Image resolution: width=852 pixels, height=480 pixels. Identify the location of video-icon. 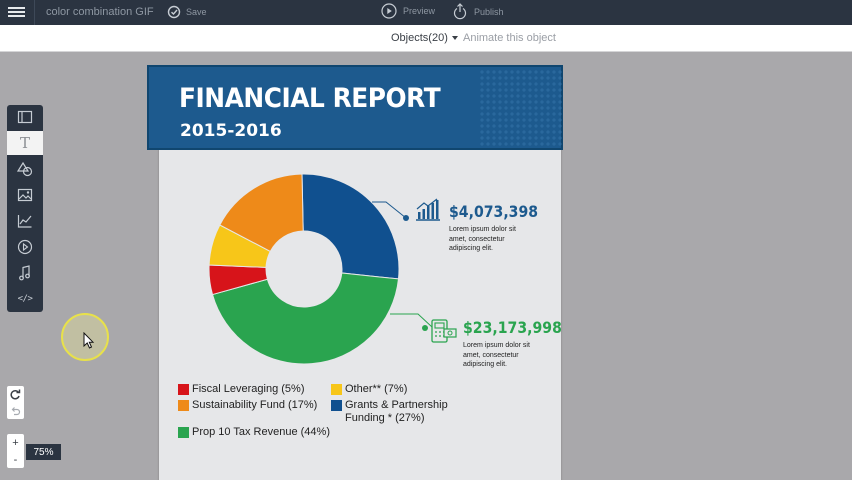
(25, 247).